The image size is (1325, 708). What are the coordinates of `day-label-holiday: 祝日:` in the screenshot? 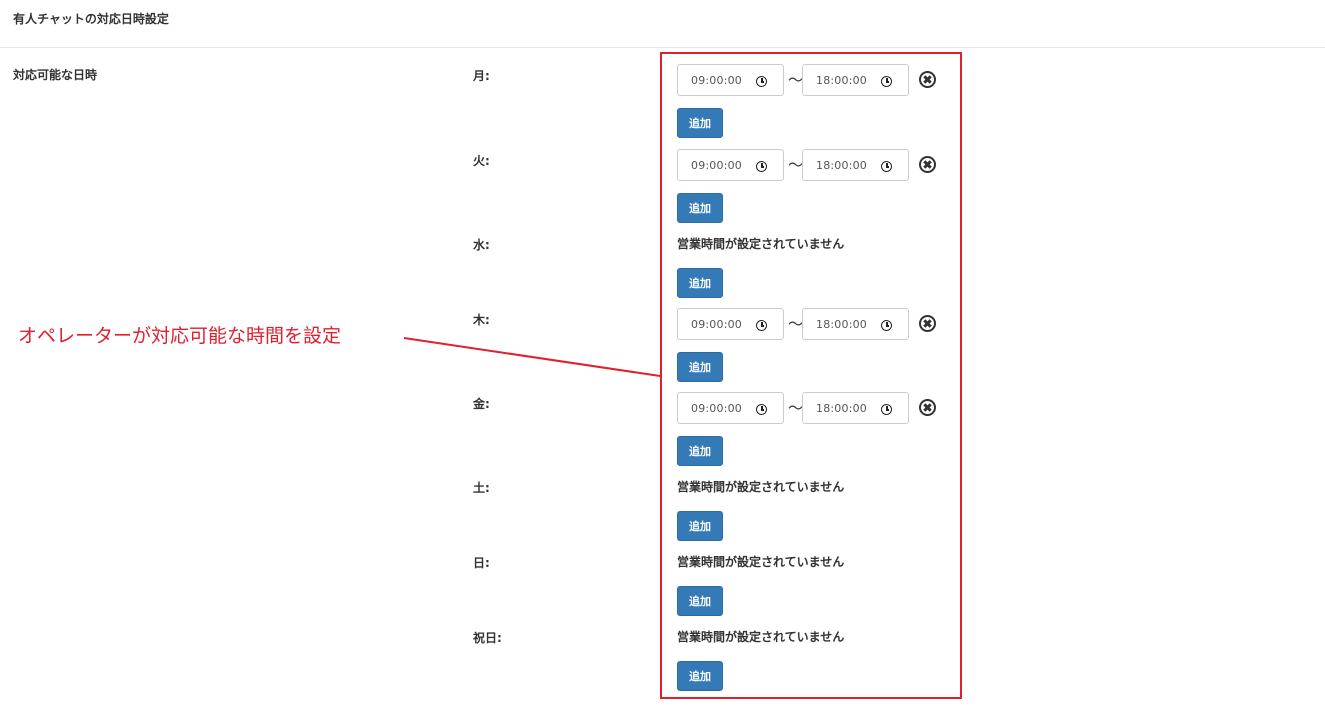 It's located at (487, 638).